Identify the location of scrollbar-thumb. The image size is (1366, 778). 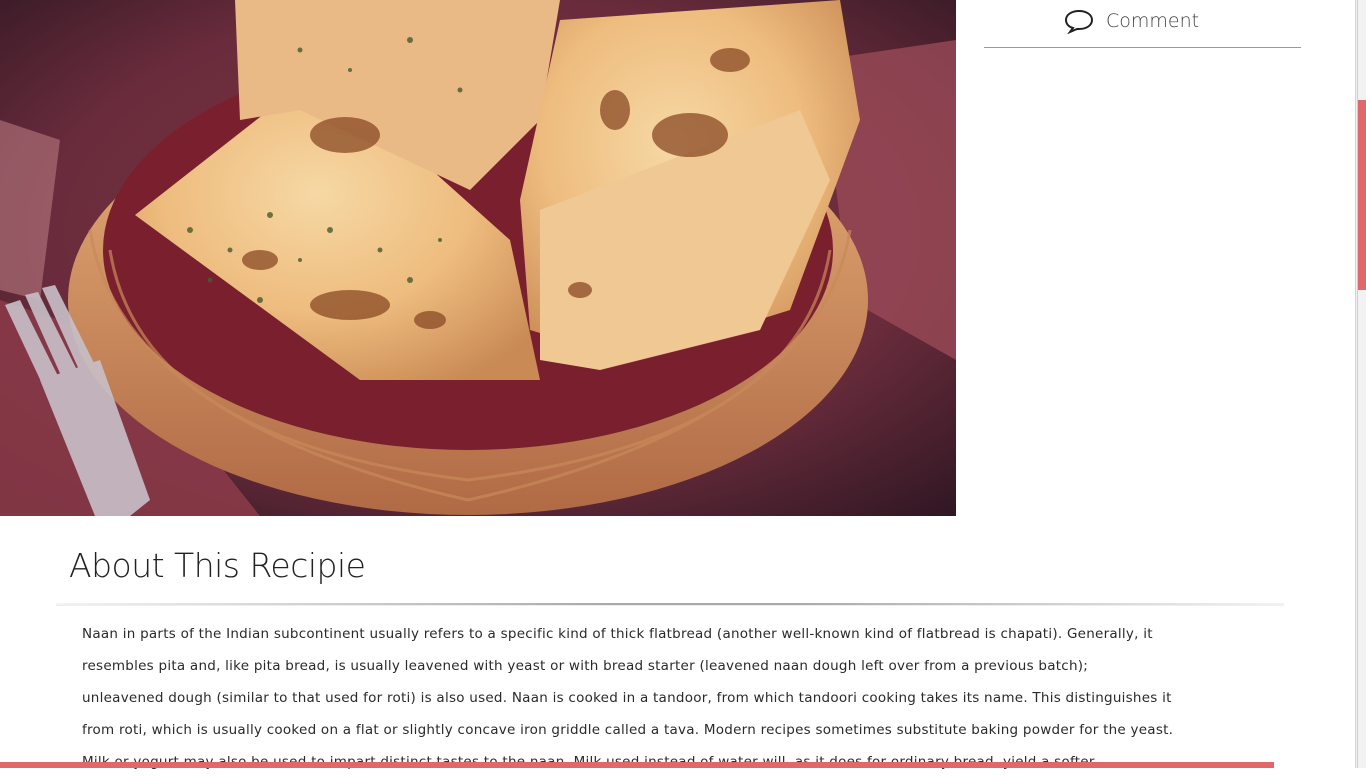
(1362, 195).